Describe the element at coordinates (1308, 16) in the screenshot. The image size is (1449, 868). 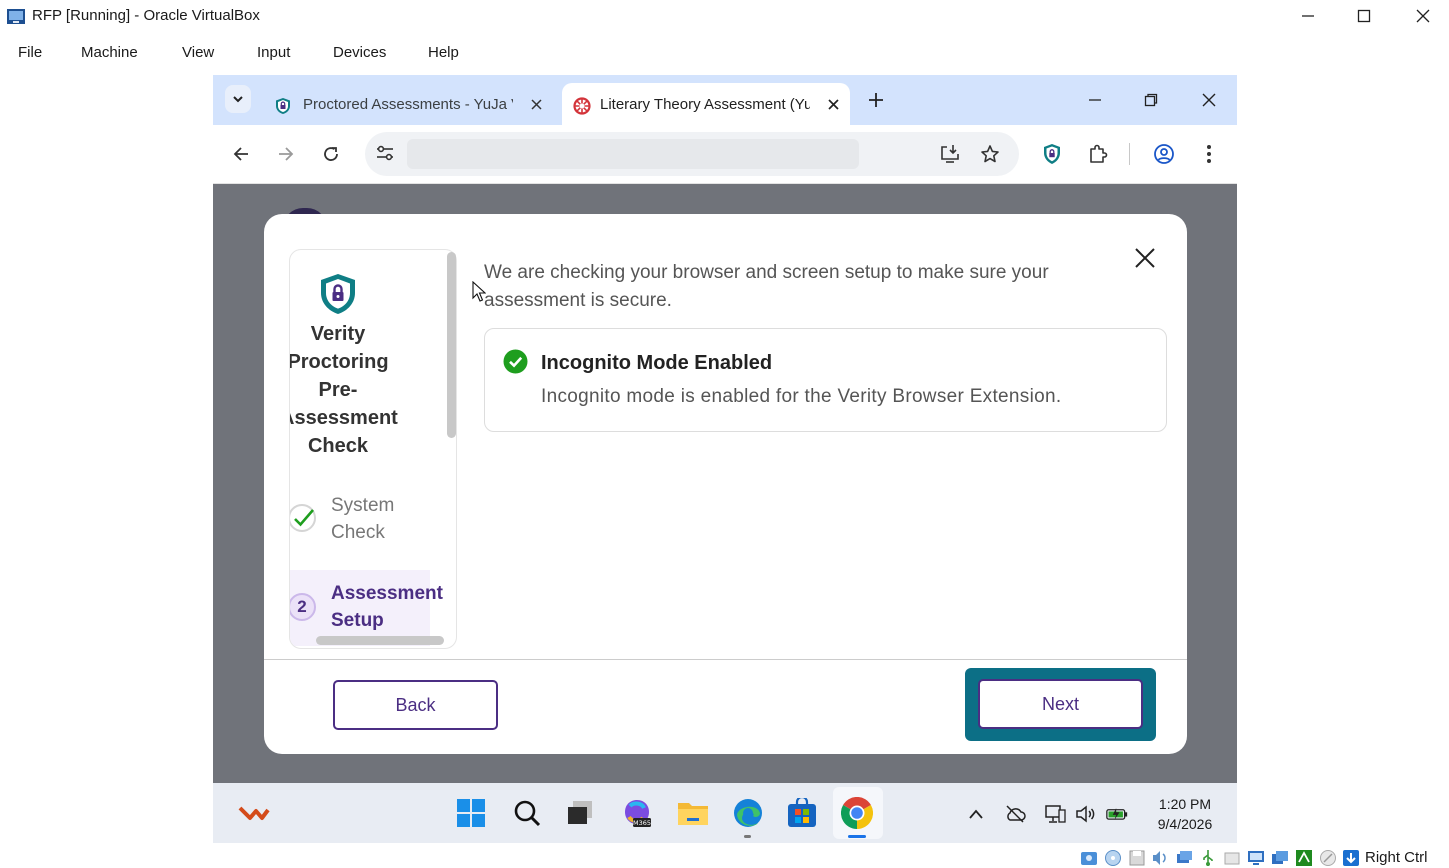
I see `minimize-button` at that location.